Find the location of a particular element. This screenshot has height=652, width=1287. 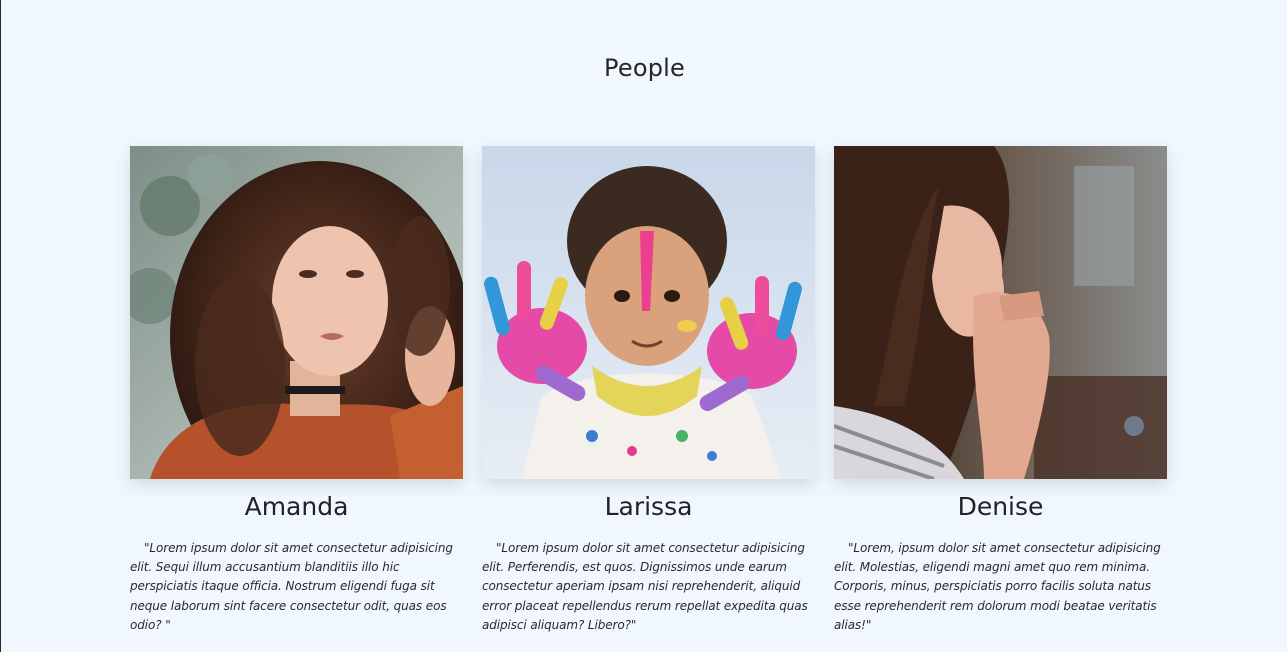

person-name: Larissa is located at coordinates (648, 506).